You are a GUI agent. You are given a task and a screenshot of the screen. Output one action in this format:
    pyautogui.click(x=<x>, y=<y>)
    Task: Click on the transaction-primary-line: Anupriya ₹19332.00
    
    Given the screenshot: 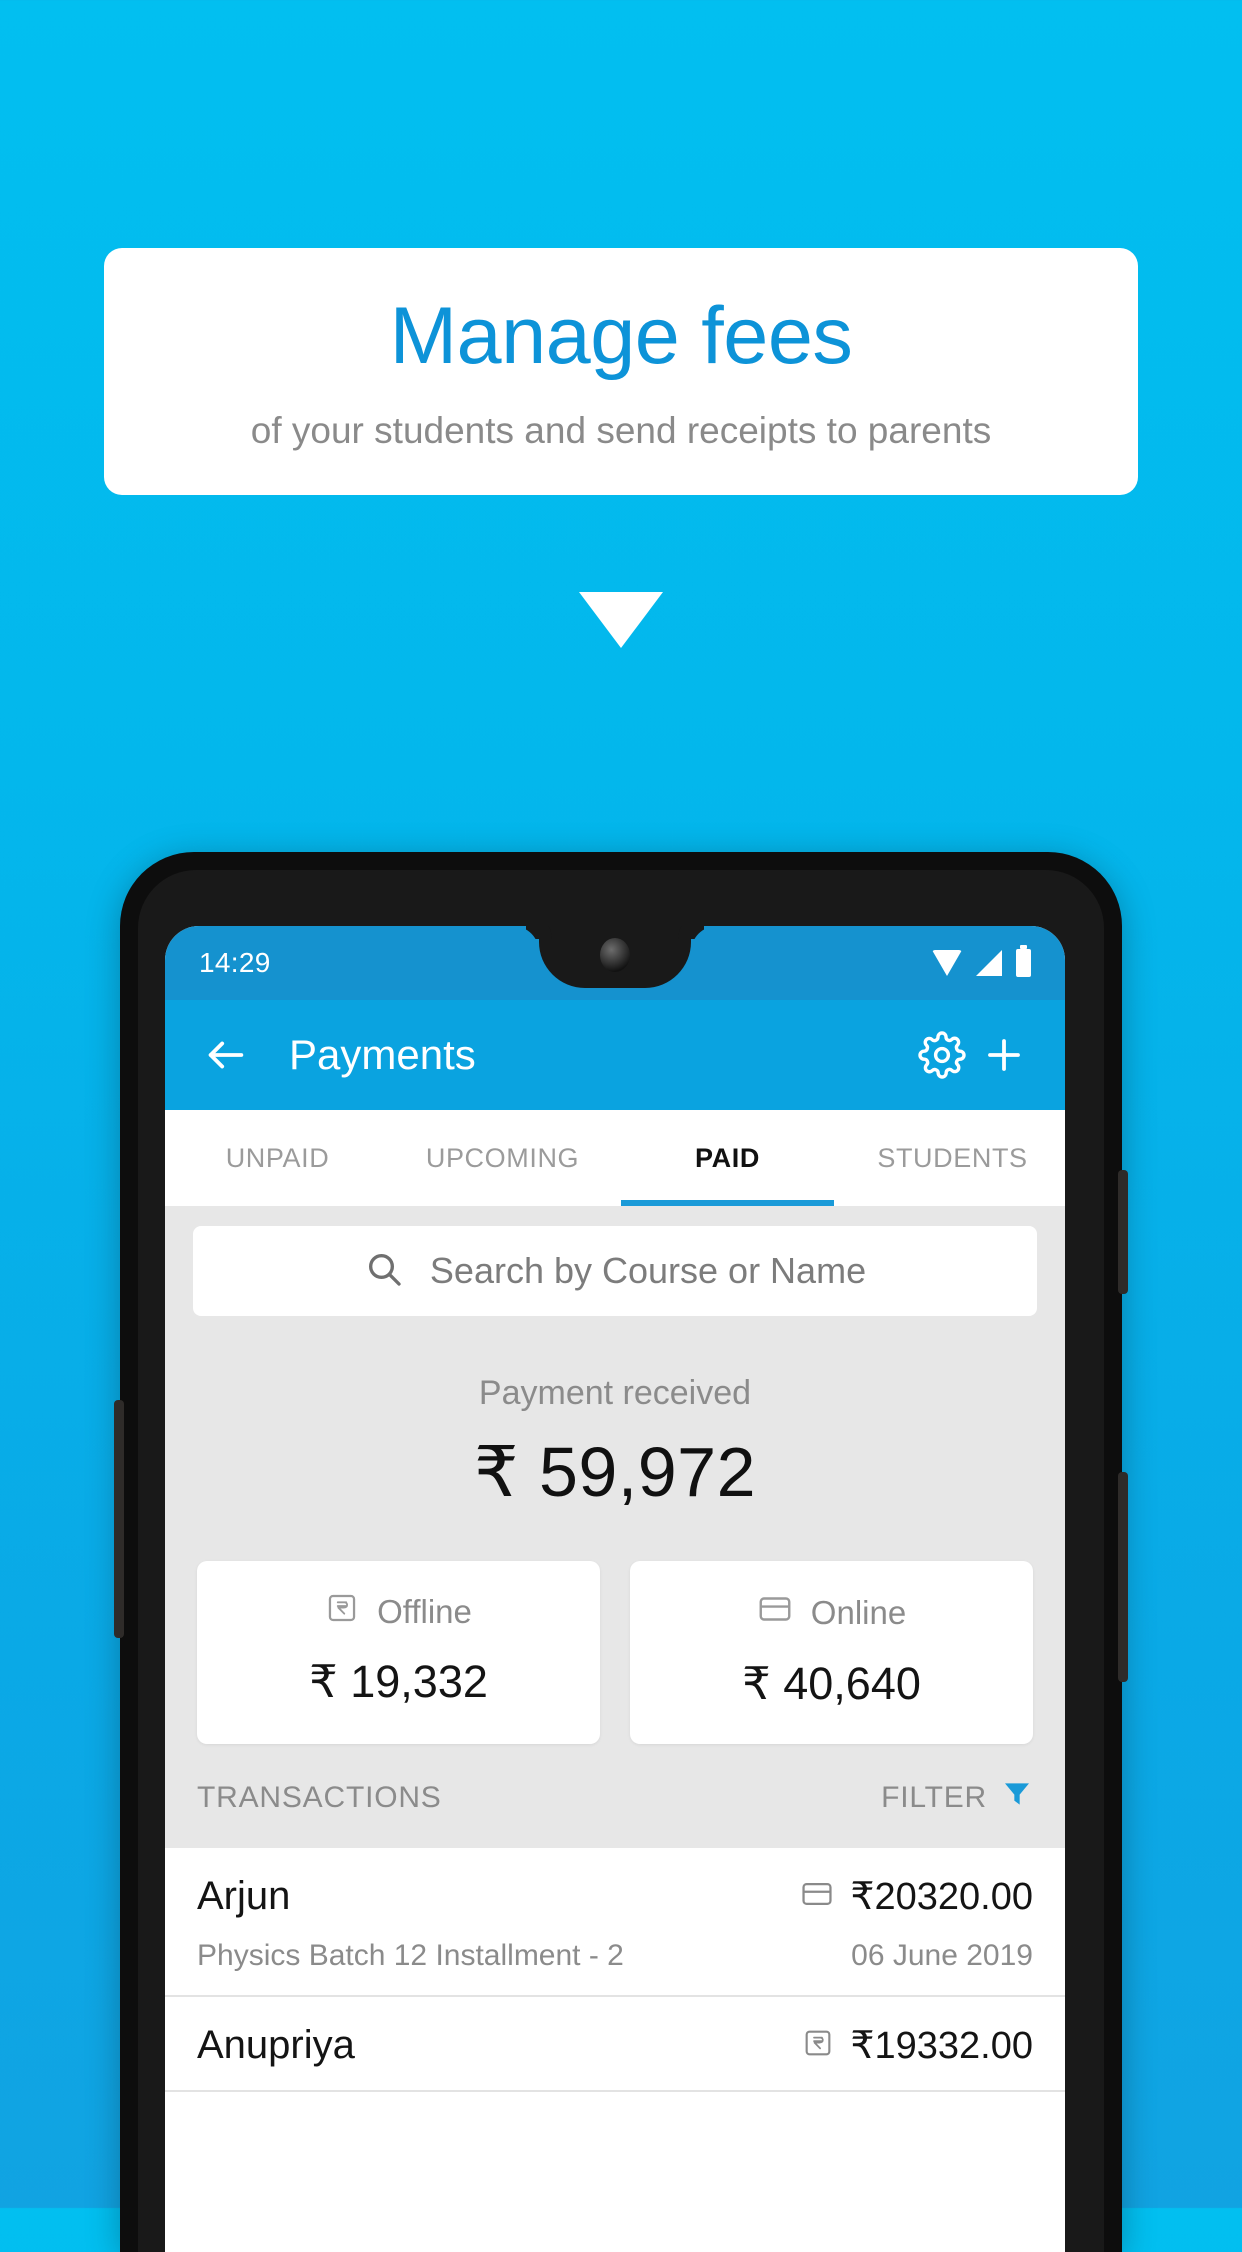 What is the action you would take?
    pyautogui.click(x=615, y=2045)
    